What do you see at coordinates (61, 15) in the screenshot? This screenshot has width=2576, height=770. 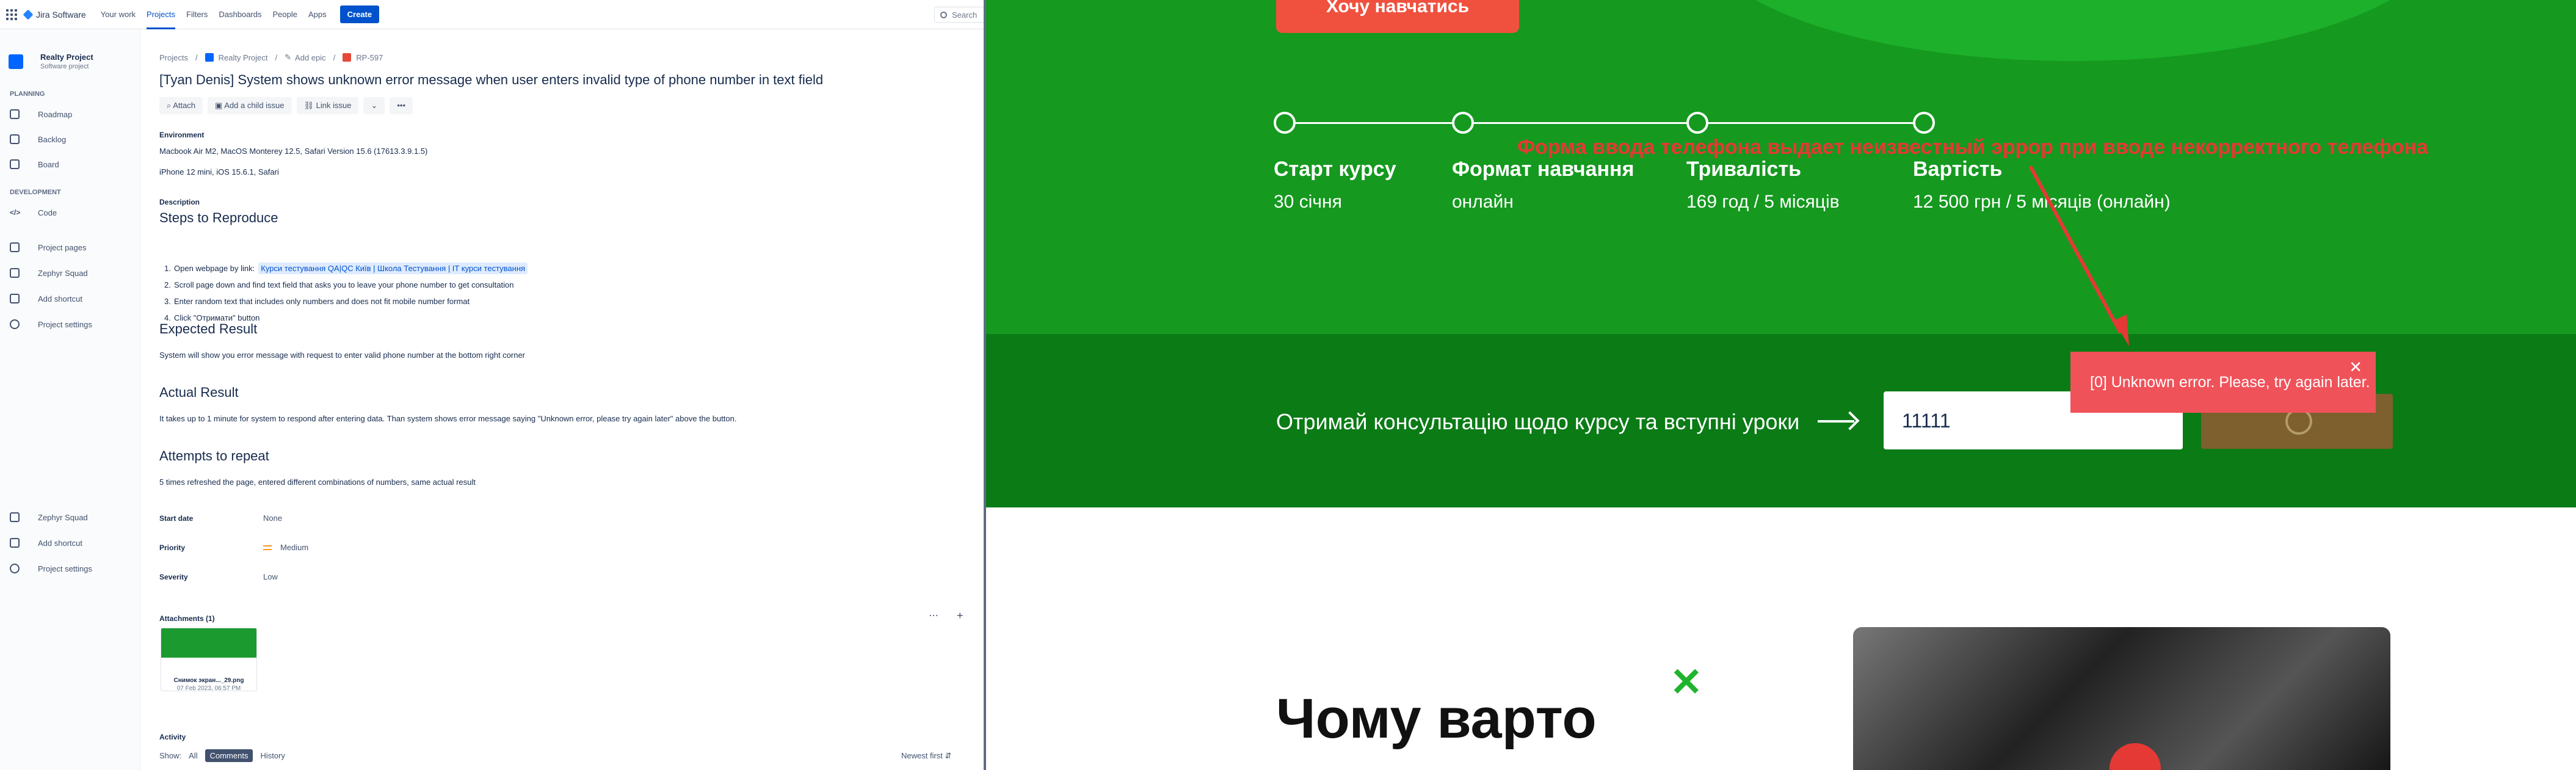 I see `logo-text: Jira Software` at bounding box center [61, 15].